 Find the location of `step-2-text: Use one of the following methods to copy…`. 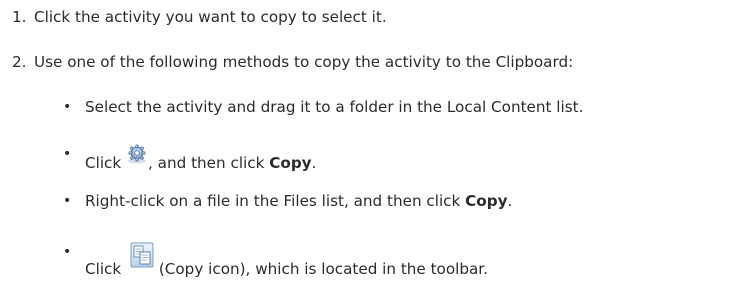

step-2-text: Use one of the following methods to copy… is located at coordinates (304, 62).